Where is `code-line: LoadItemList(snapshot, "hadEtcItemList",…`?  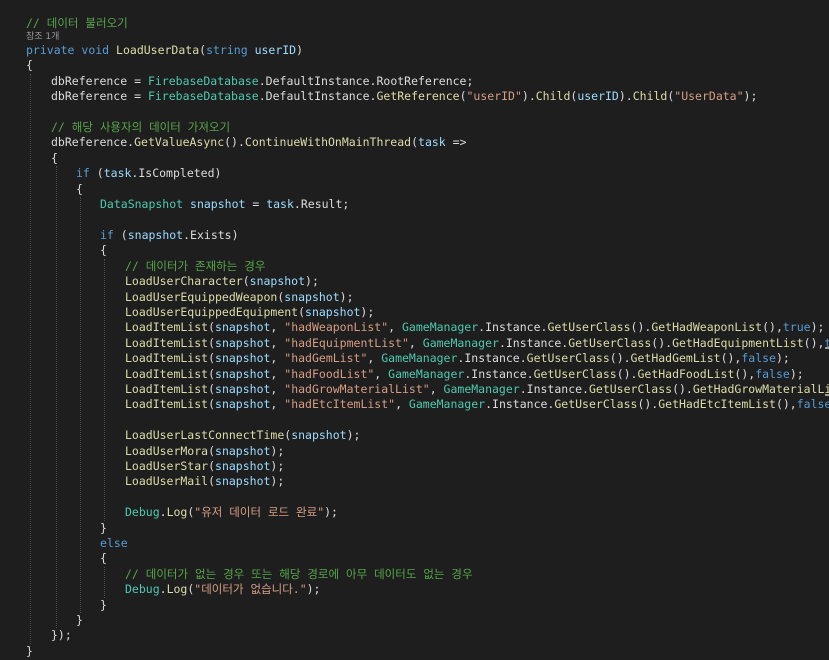 code-line: LoadItemList(snapshot, "hadEtcItemList",… is located at coordinates (477, 405).